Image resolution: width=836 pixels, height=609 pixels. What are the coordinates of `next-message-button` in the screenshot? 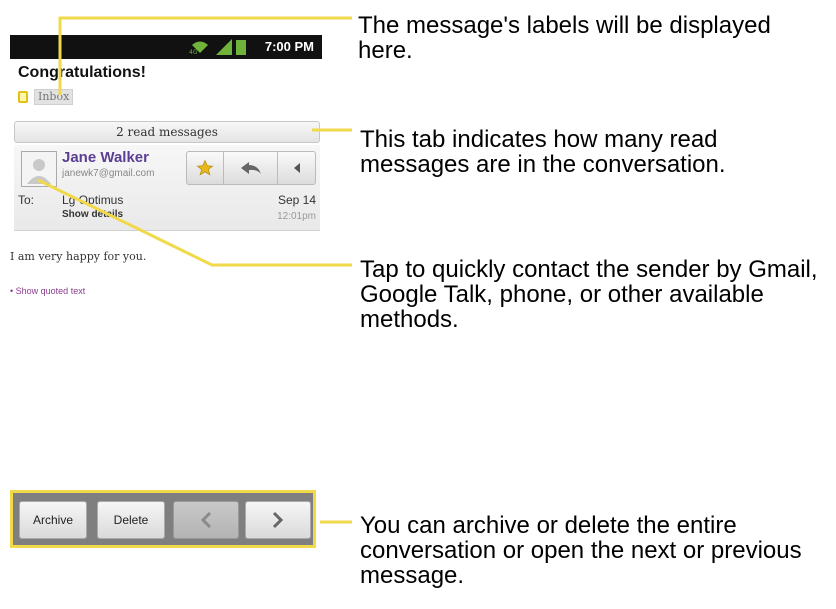 It's located at (278, 520).